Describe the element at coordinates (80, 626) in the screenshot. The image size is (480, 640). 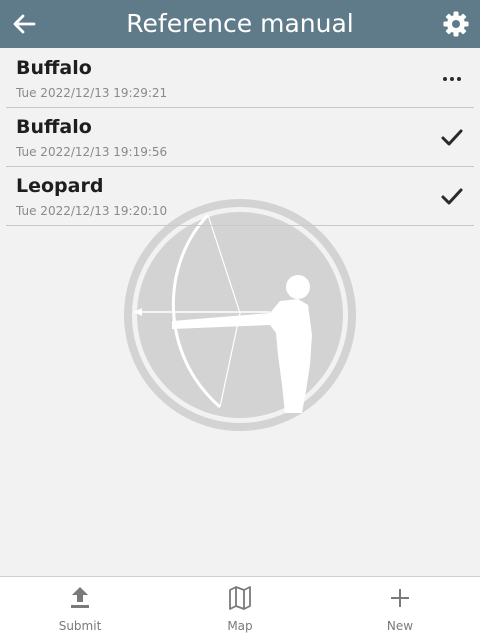
I see `submit-label: Submit` at that location.